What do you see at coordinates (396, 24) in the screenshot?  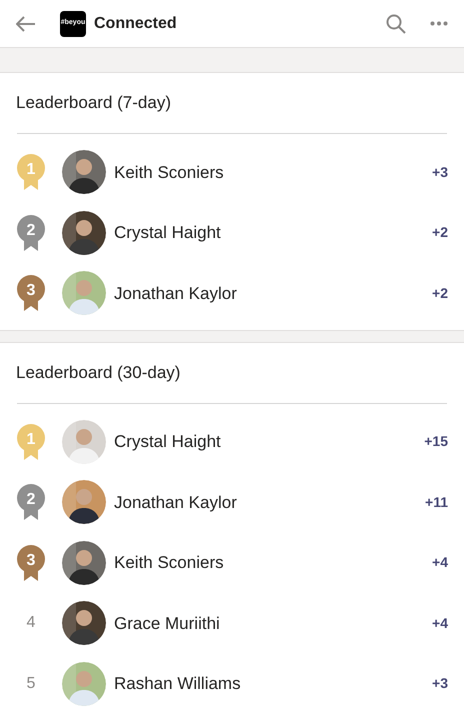 I see `search-icon` at bounding box center [396, 24].